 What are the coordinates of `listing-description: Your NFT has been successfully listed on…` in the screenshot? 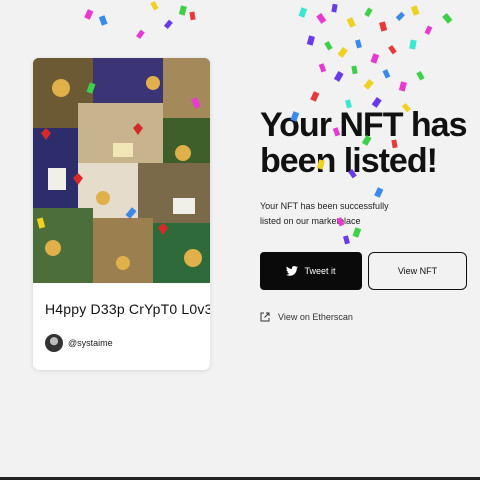 It's located at (324, 213).